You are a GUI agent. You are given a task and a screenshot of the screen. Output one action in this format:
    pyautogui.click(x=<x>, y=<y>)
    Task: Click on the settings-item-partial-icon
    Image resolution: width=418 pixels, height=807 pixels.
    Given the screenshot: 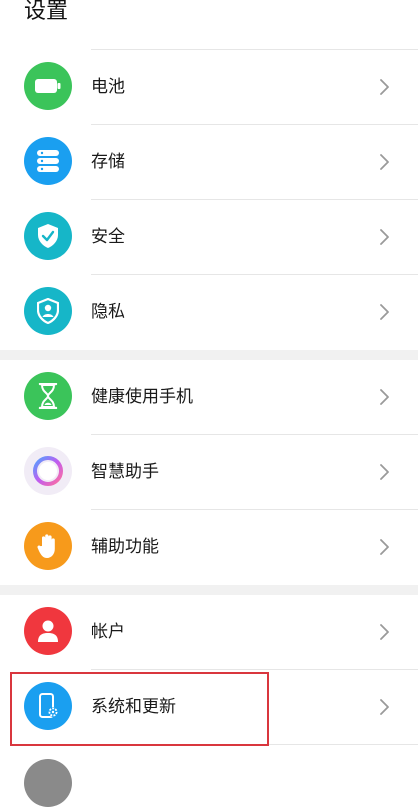 What is the action you would take?
    pyautogui.click(x=48, y=783)
    